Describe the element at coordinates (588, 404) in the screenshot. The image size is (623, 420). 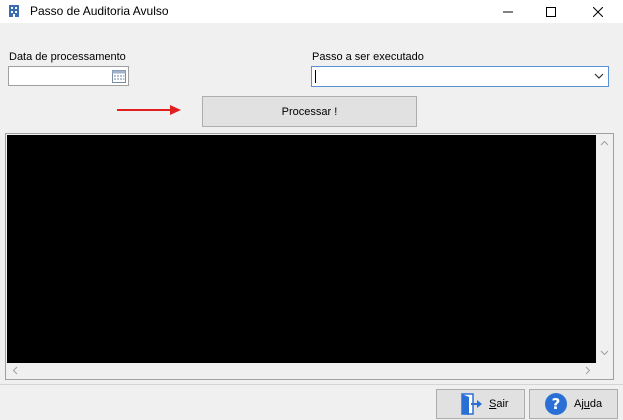
I see `help-button-label: Ajuda` at that location.